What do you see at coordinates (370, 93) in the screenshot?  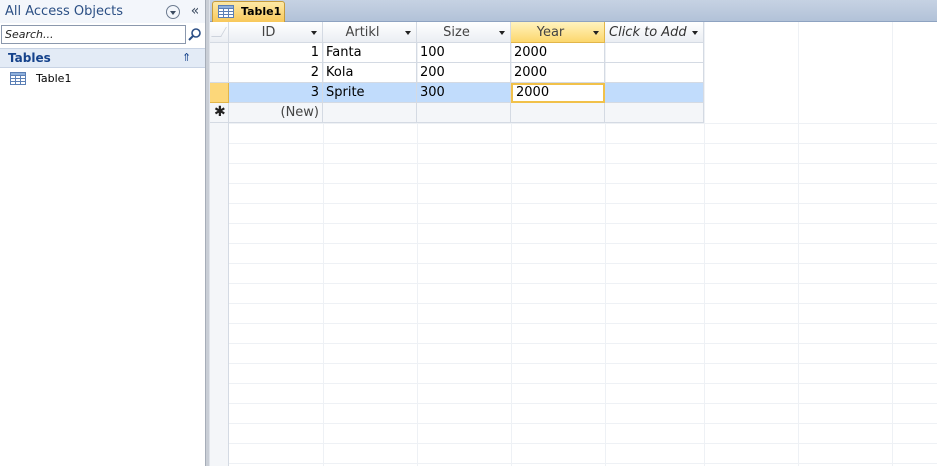 I see `cell-artikl: Sprite` at bounding box center [370, 93].